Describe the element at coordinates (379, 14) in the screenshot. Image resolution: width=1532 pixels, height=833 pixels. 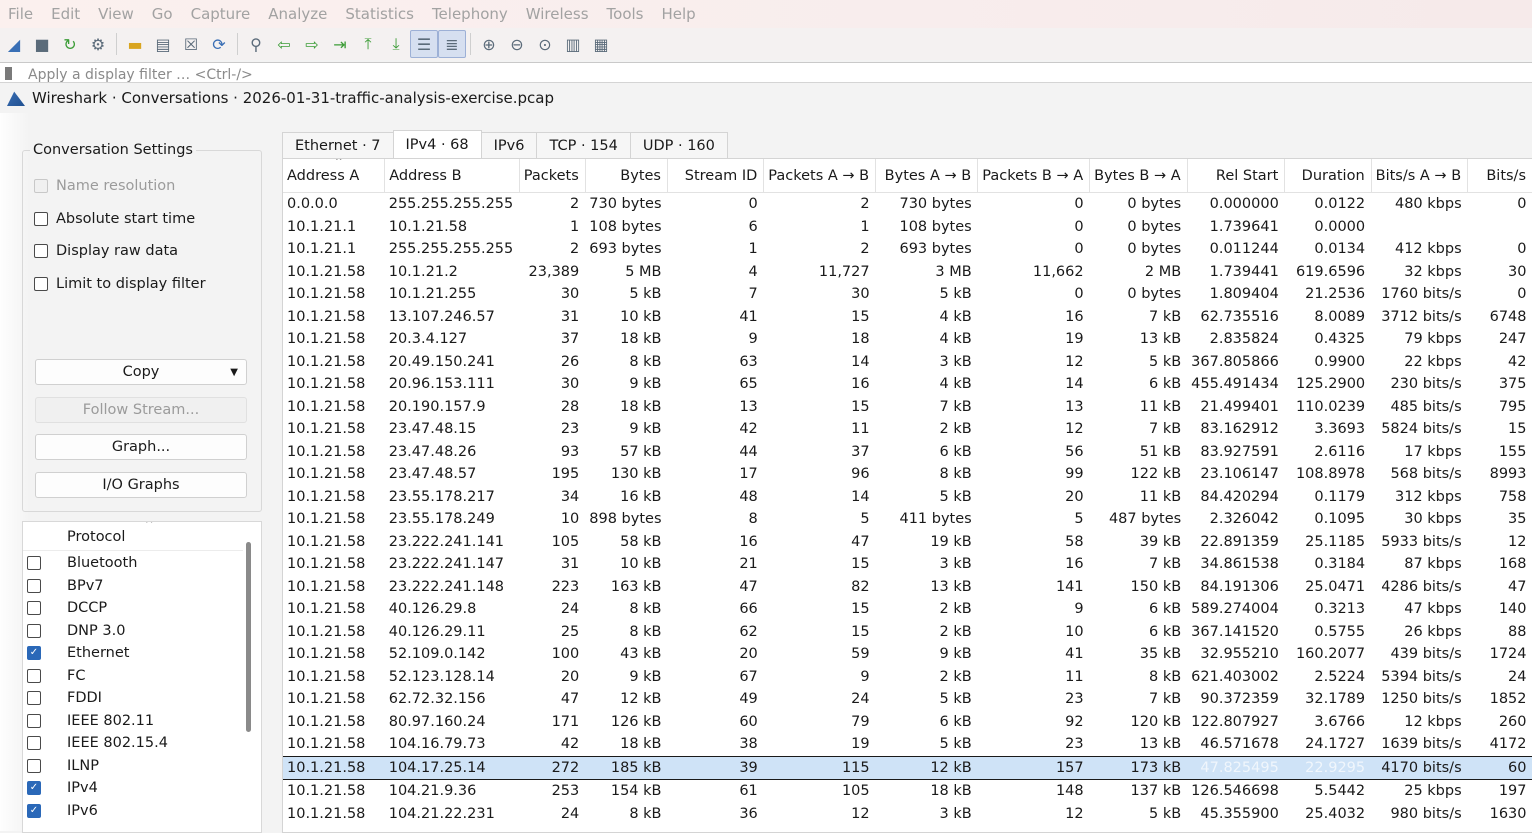
I see `menu-statistics: Statistics` at that location.